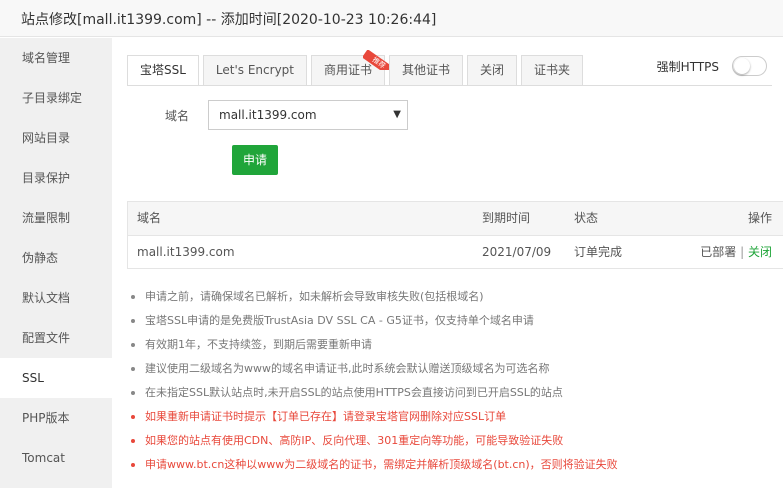 The width and height of the screenshot is (783, 488). What do you see at coordinates (149, 218) in the screenshot?
I see `header-domain: 域名` at bounding box center [149, 218].